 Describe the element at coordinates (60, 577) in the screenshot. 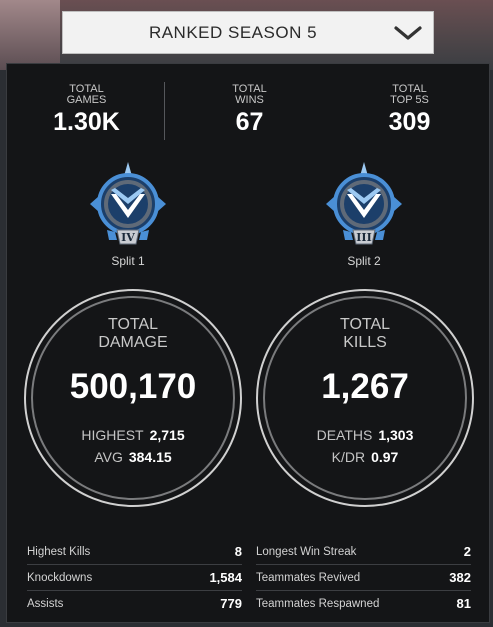

I see `stat-label: Knockdowns` at that location.